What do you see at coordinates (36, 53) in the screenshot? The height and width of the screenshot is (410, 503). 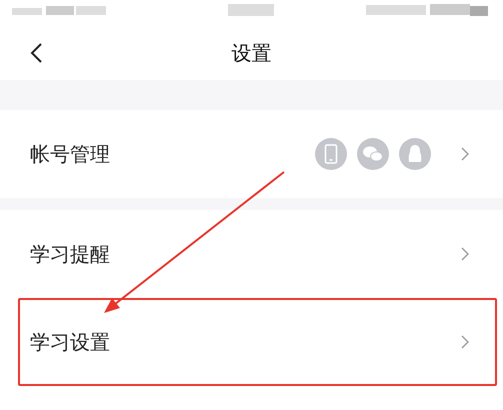 I see `back-icon` at bounding box center [36, 53].